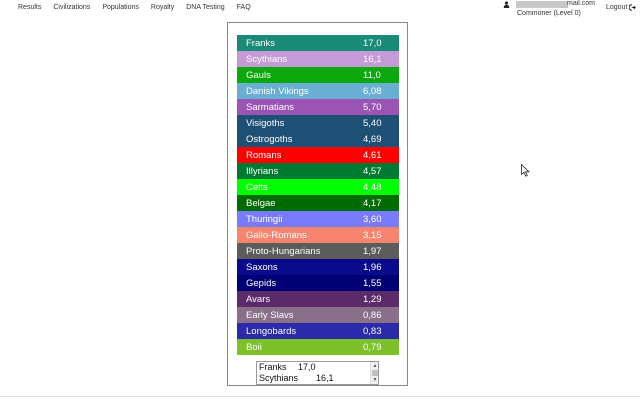 This screenshot has height=400, width=640. I want to click on population-row: Visigoths 5,40, so click(318, 123).